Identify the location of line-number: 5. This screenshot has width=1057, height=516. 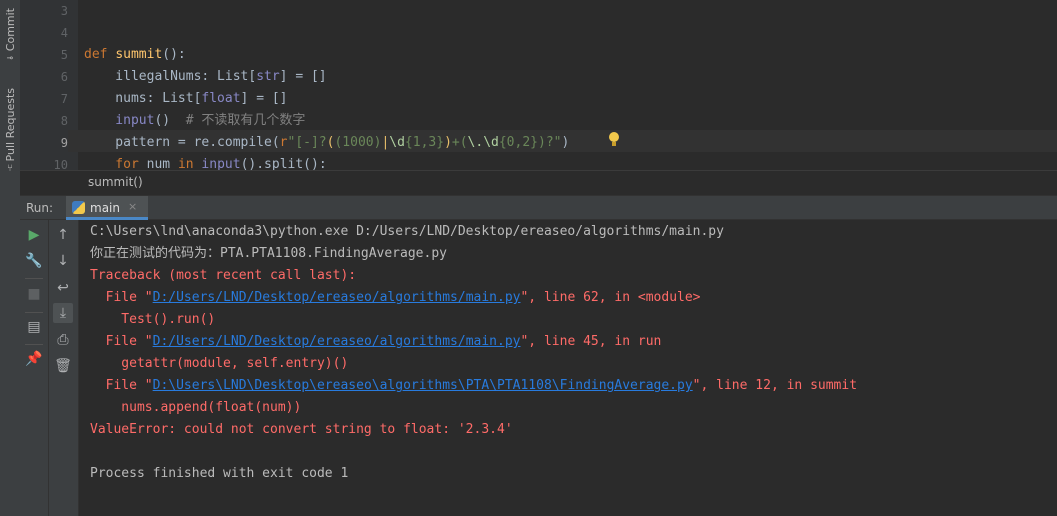
(64, 55).